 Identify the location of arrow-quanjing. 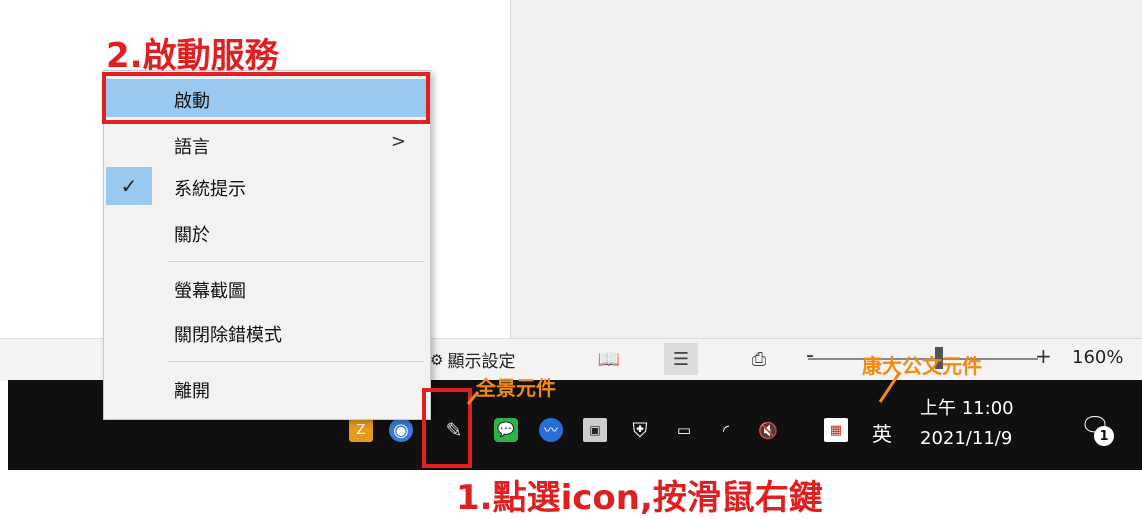
(473, 398).